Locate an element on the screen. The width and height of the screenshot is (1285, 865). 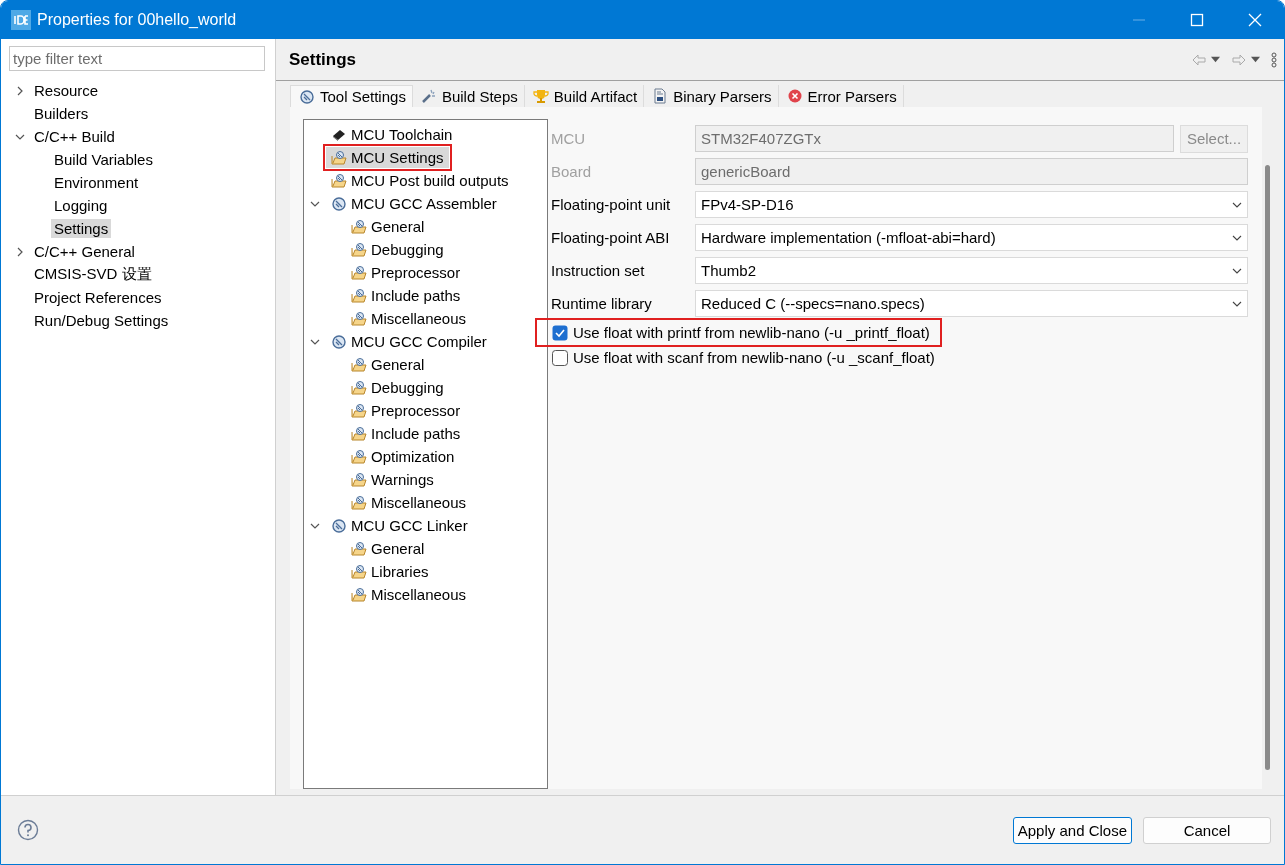
tree-item: Project References is located at coordinates (98, 297).